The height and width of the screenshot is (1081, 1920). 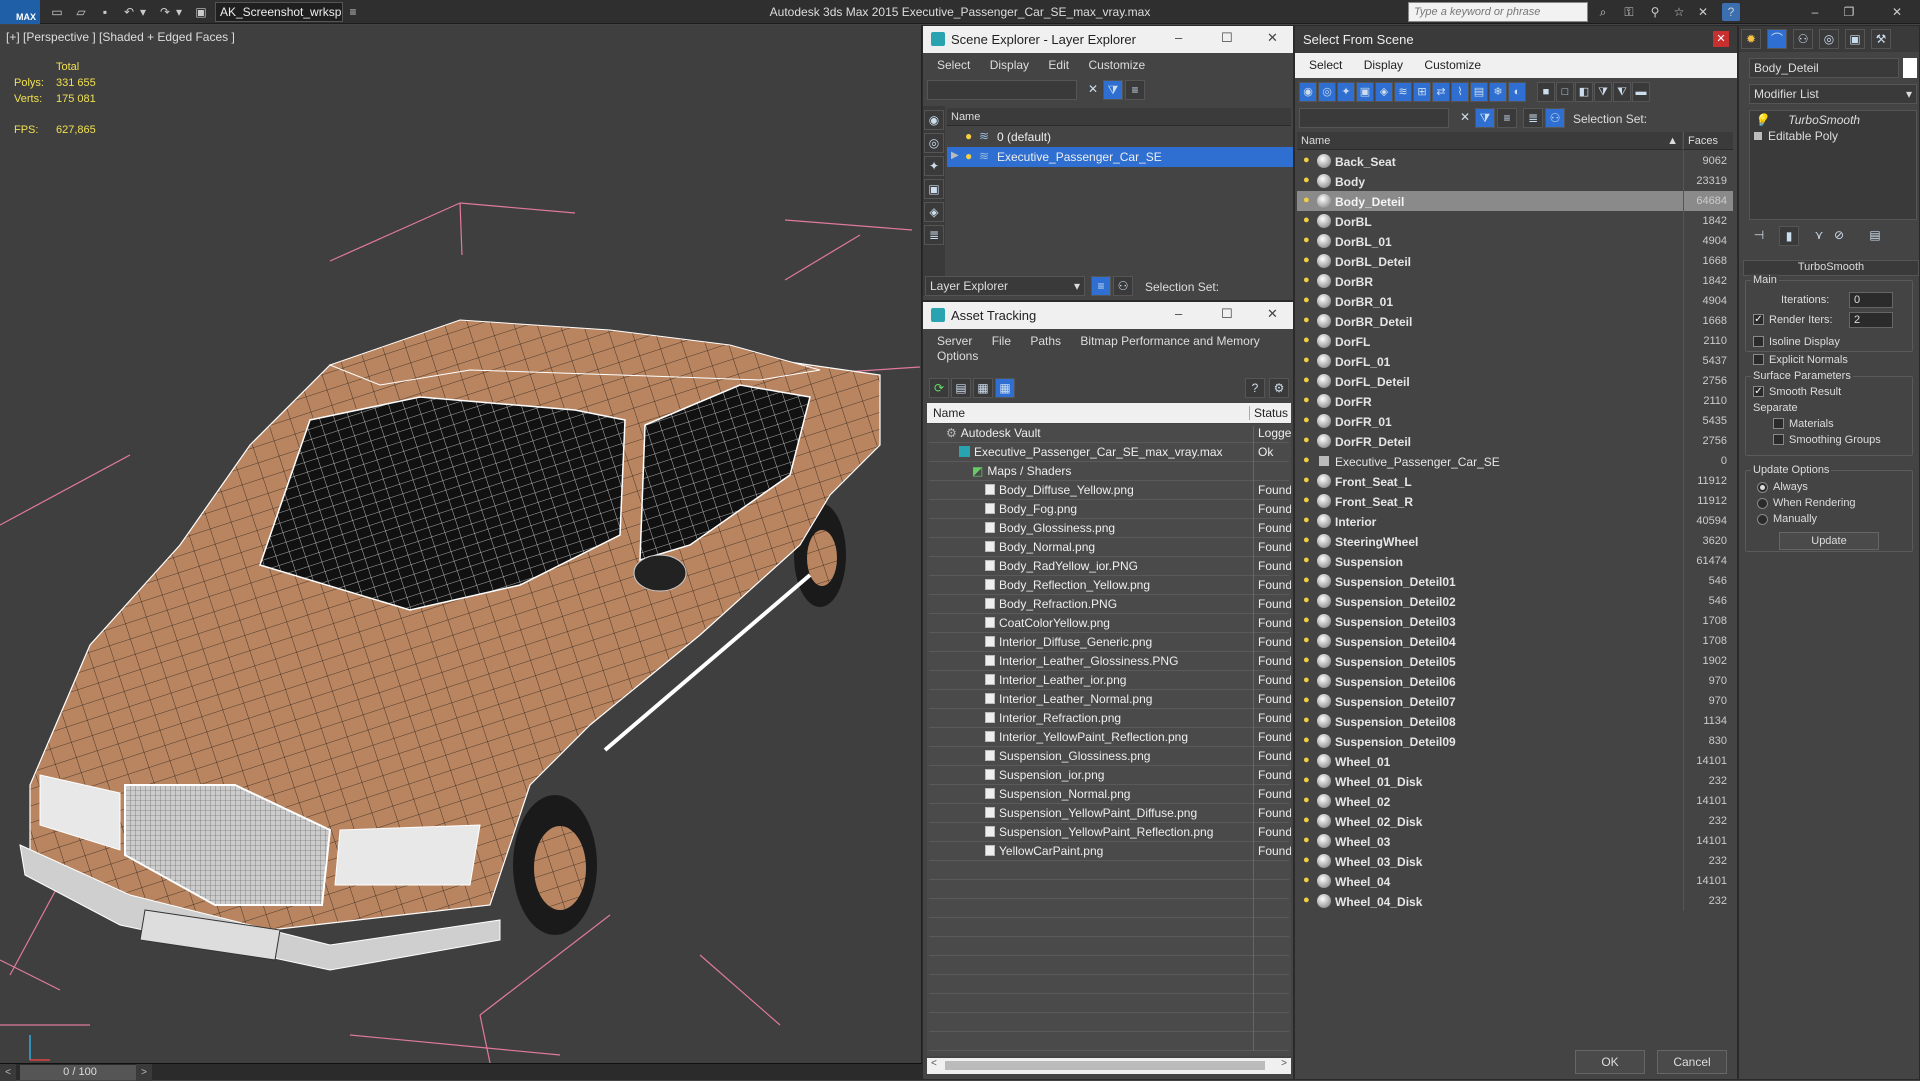 What do you see at coordinates (1762, 503) in the screenshot?
I see `when-rendering-radio` at bounding box center [1762, 503].